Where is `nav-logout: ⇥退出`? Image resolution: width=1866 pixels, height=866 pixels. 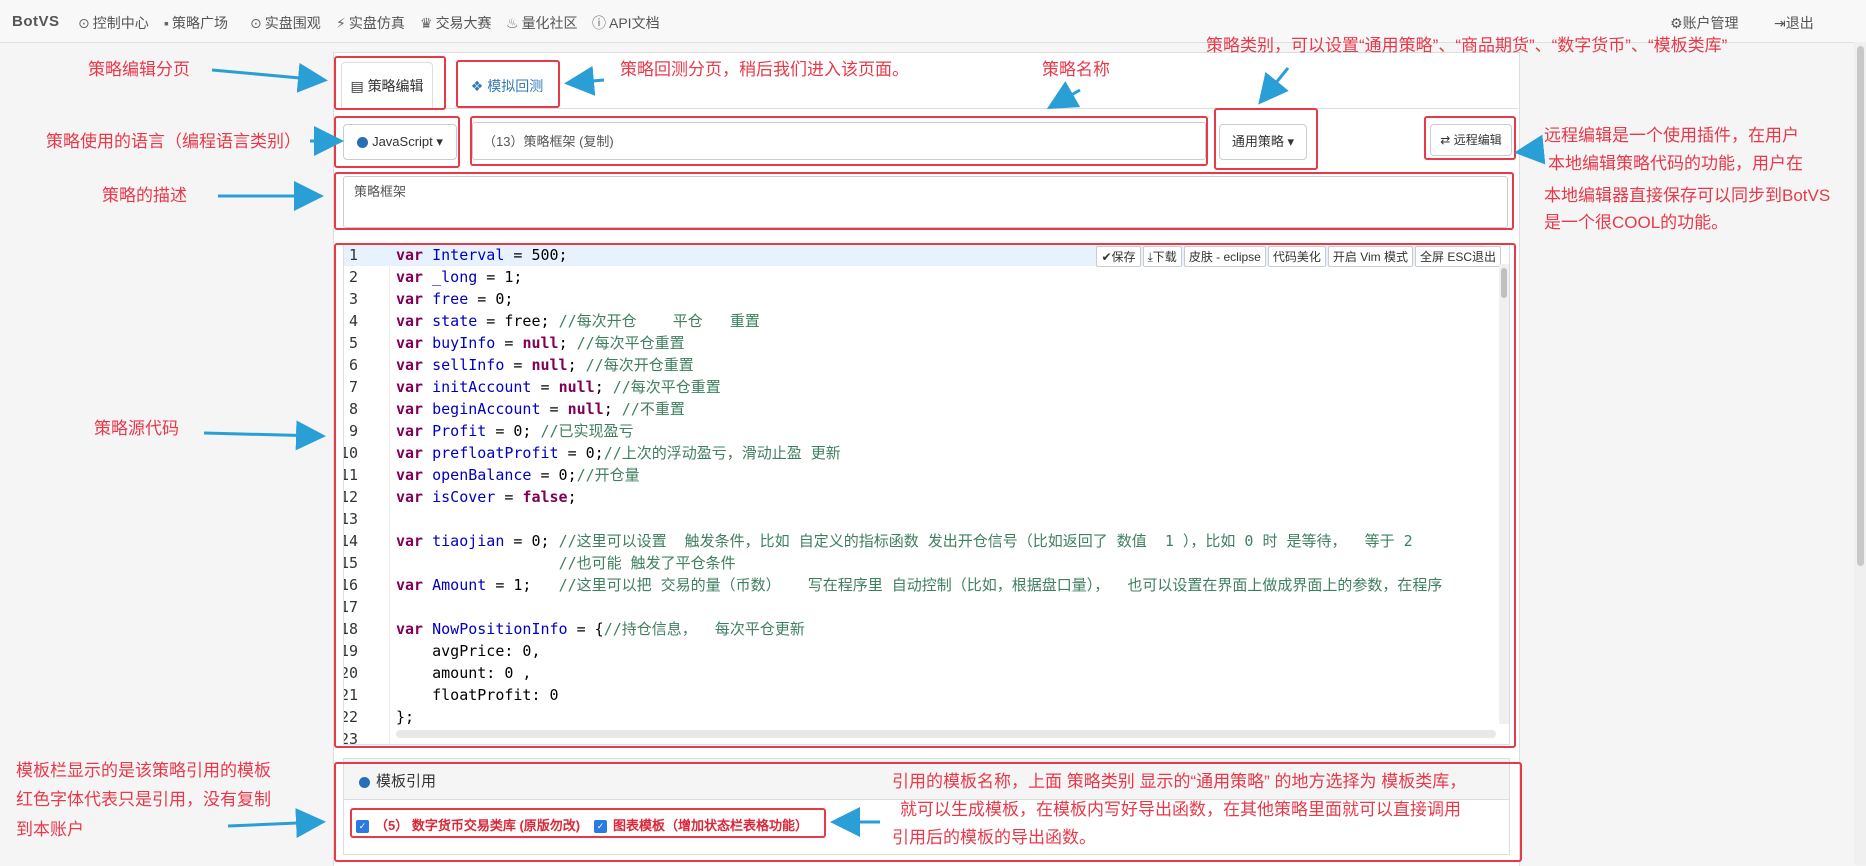
nav-logout: ⇥退出 is located at coordinates (1794, 23).